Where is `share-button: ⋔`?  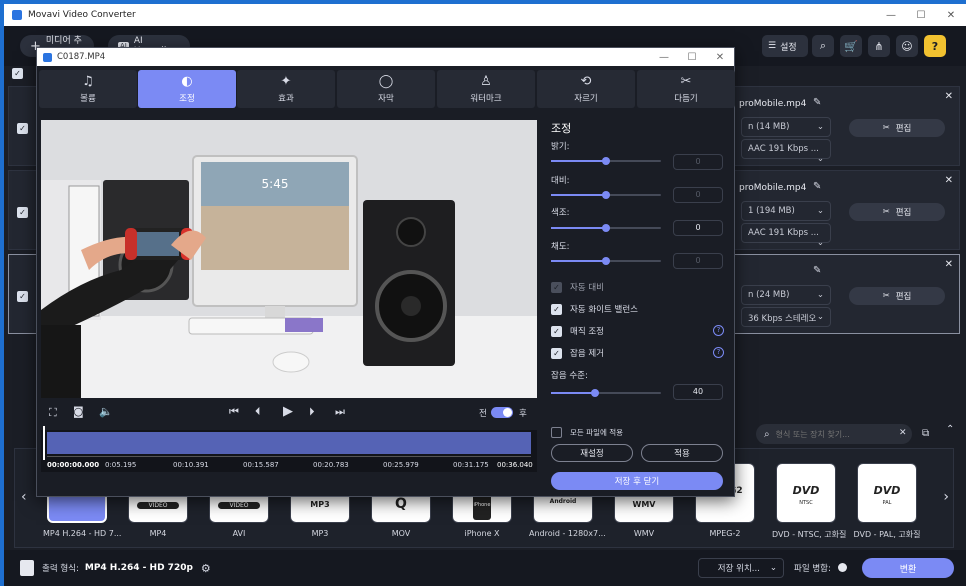
share-button: ⋔ is located at coordinates (879, 46).